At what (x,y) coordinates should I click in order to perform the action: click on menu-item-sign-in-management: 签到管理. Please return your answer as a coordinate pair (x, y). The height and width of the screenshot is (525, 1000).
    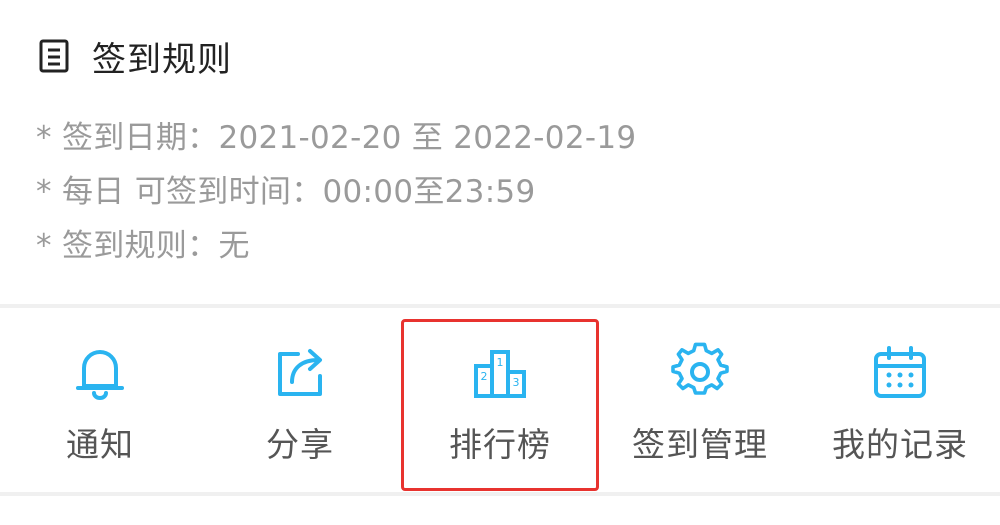
    Looking at the image, I should click on (700, 400).